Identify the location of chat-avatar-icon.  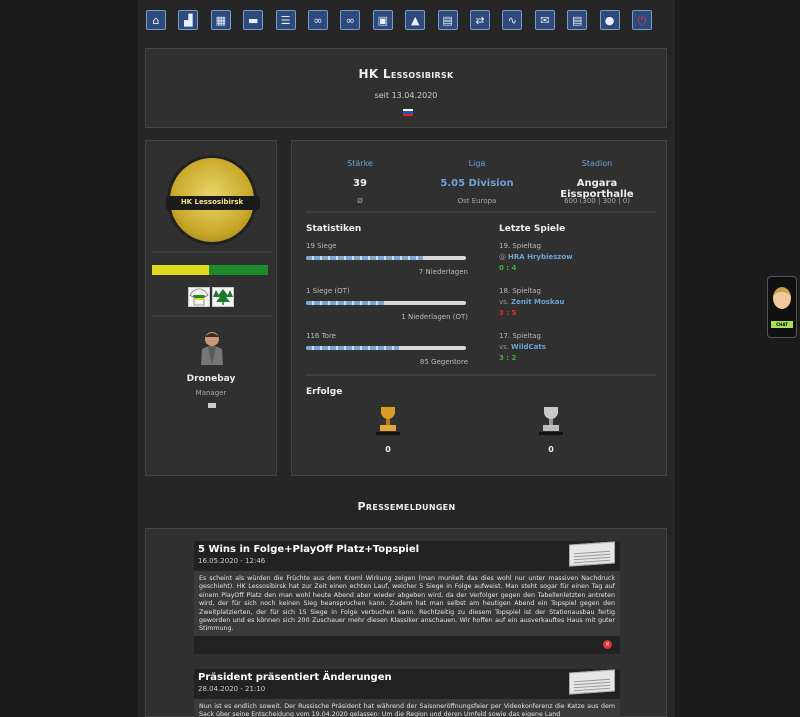
(782, 298).